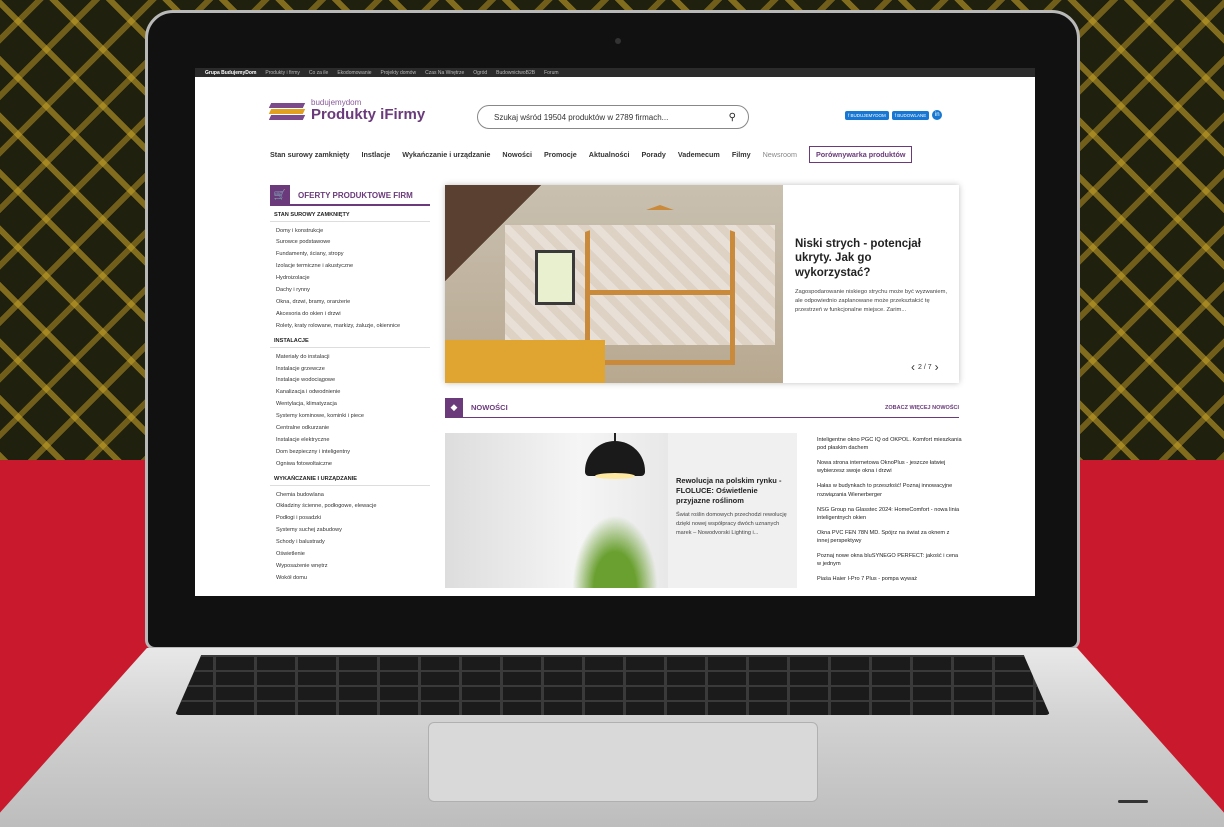  I want to click on sidebar-item: Instalacje grzewcze, so click(350, 369).